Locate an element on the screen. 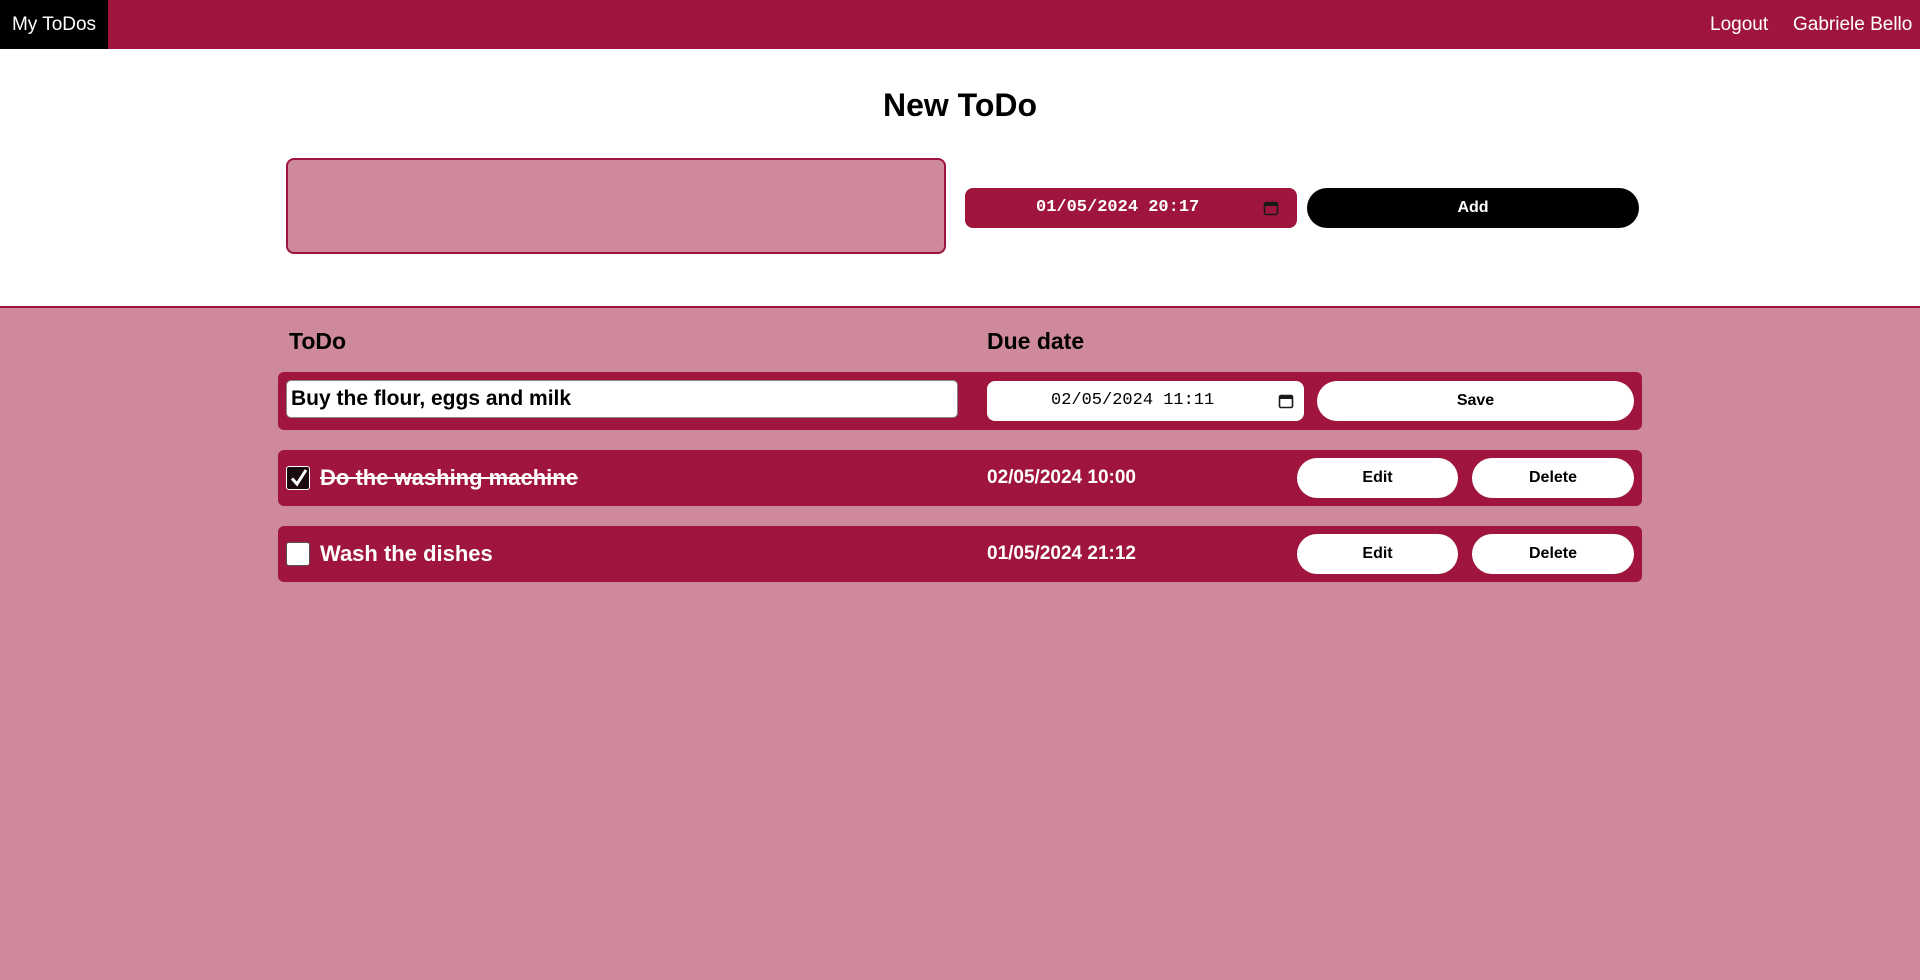 The height and width of the screenshot is (980, 1920). new-todo-due-date-value: 01/05/2024 20:17 is located at coordinates (1118, 207).